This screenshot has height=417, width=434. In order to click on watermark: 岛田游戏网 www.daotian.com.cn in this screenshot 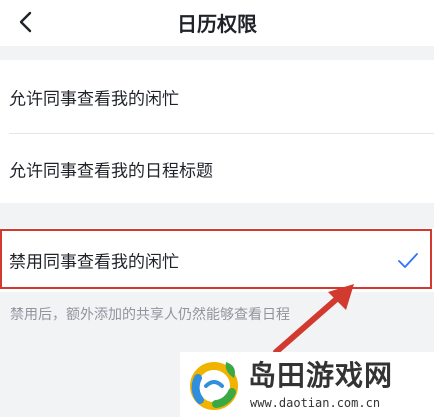, I will do `click(307, 384)`.